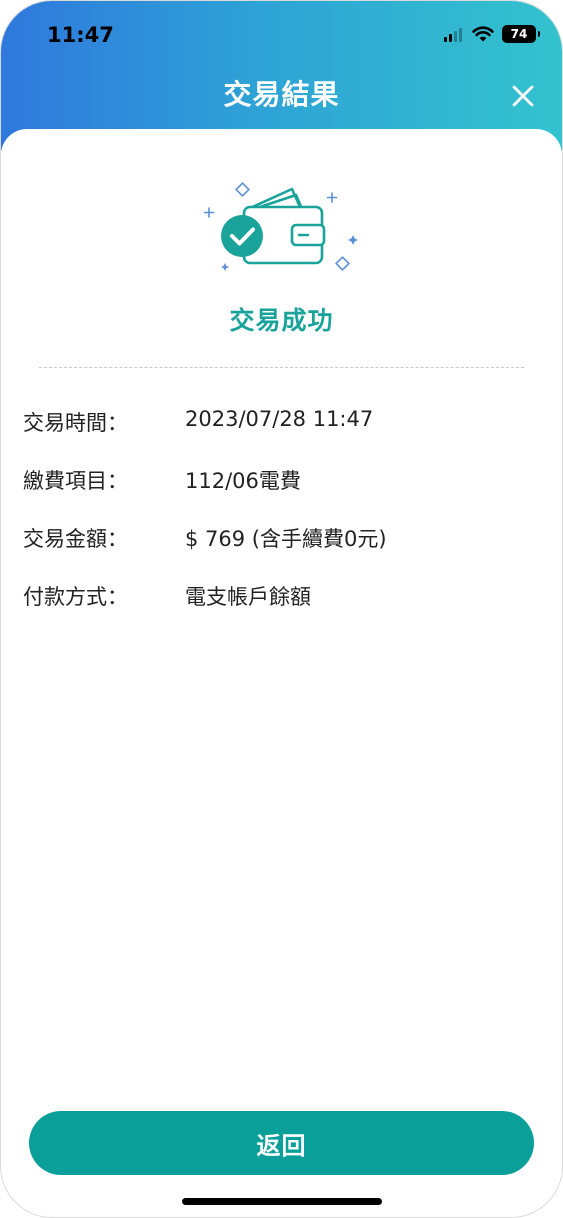 The height and width of the screenshot is (1218, 563). Describe the element at coordinates (281, 94) in the screenshot. I see `page-title: 交易結果` at that location.